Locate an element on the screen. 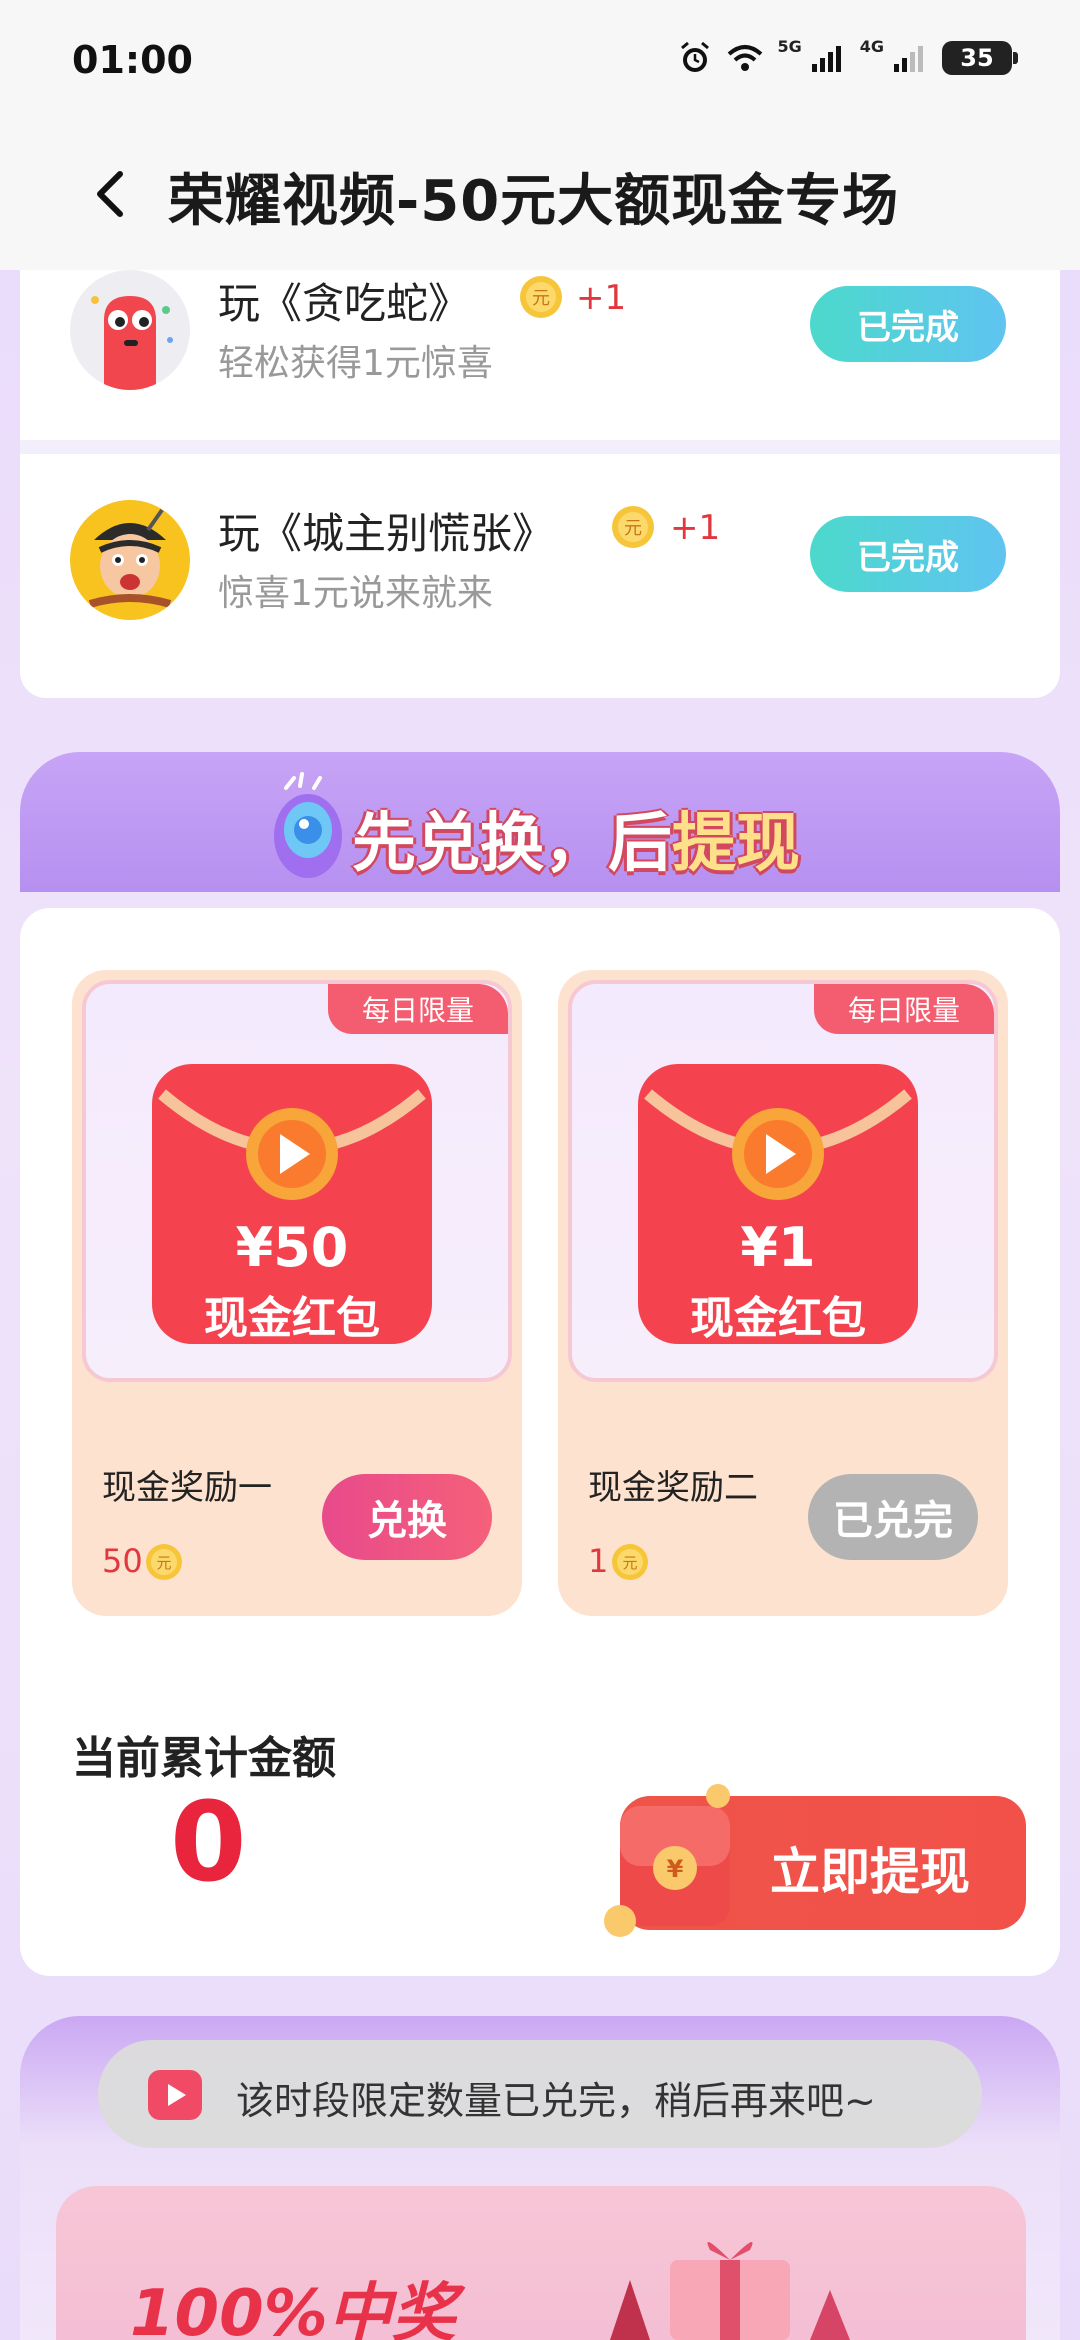  sold-out-button: 已兑完 is located at coordinates (893, 1517).